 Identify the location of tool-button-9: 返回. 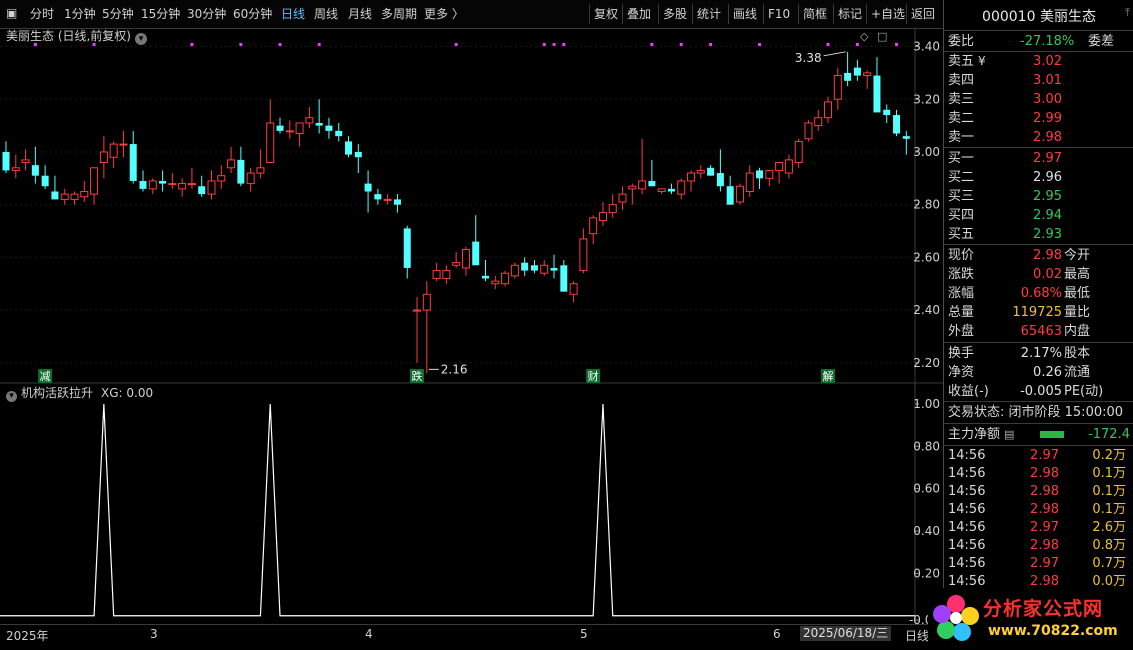
(923, 14).